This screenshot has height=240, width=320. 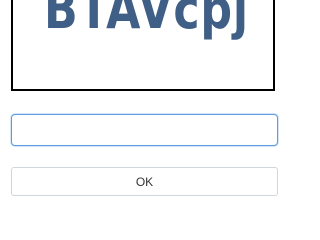 I want to click on ok-button: OK, so click(x=144, y=181).